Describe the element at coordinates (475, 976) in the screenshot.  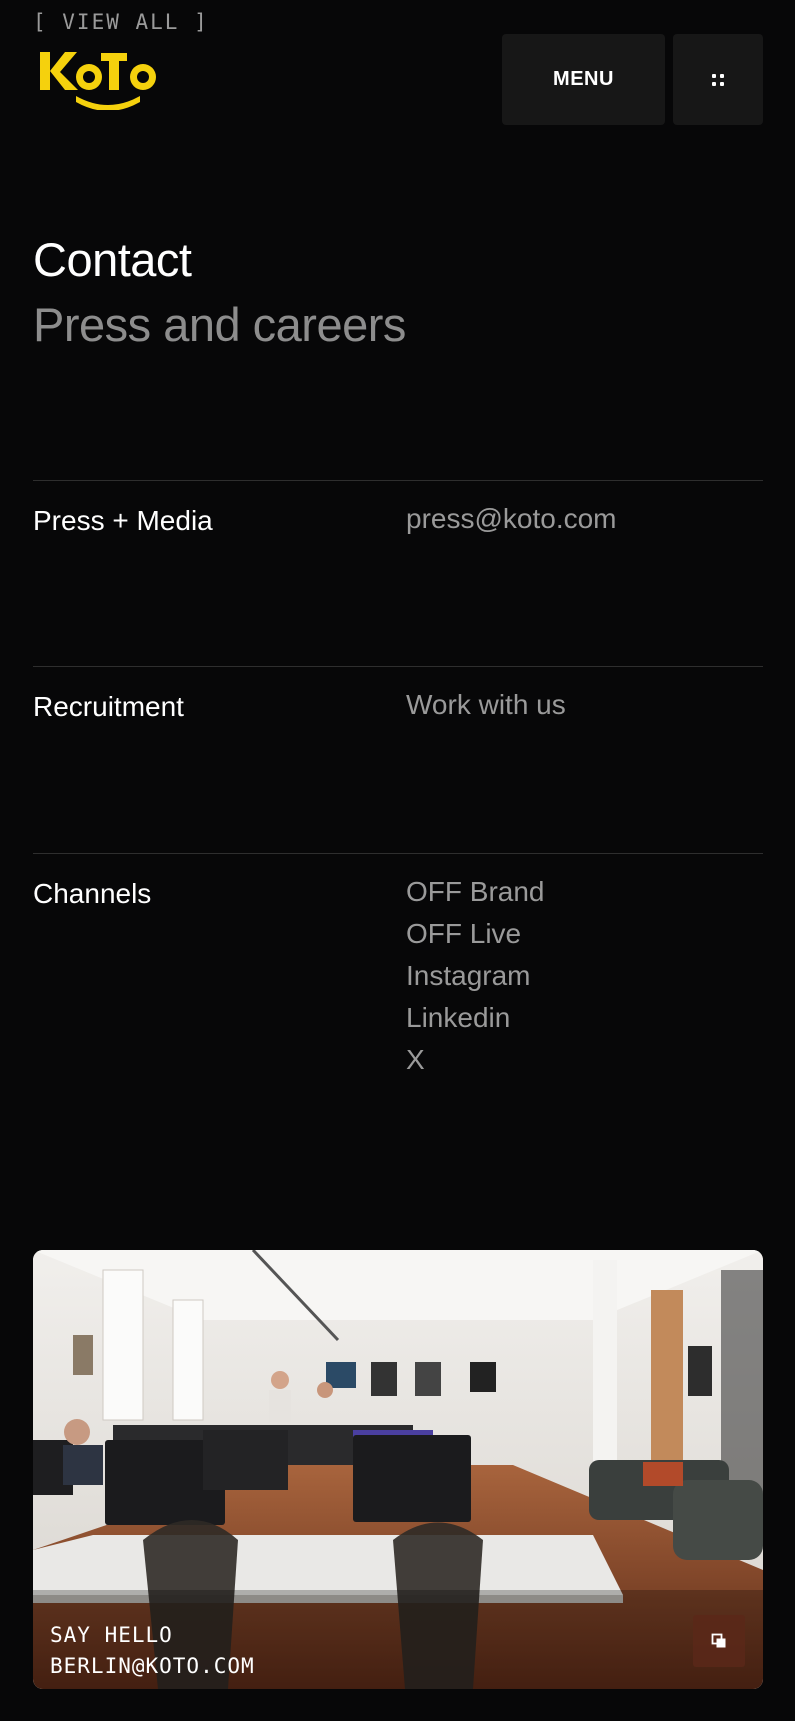
I see `channel-link-instagram: Instagram` at that location.